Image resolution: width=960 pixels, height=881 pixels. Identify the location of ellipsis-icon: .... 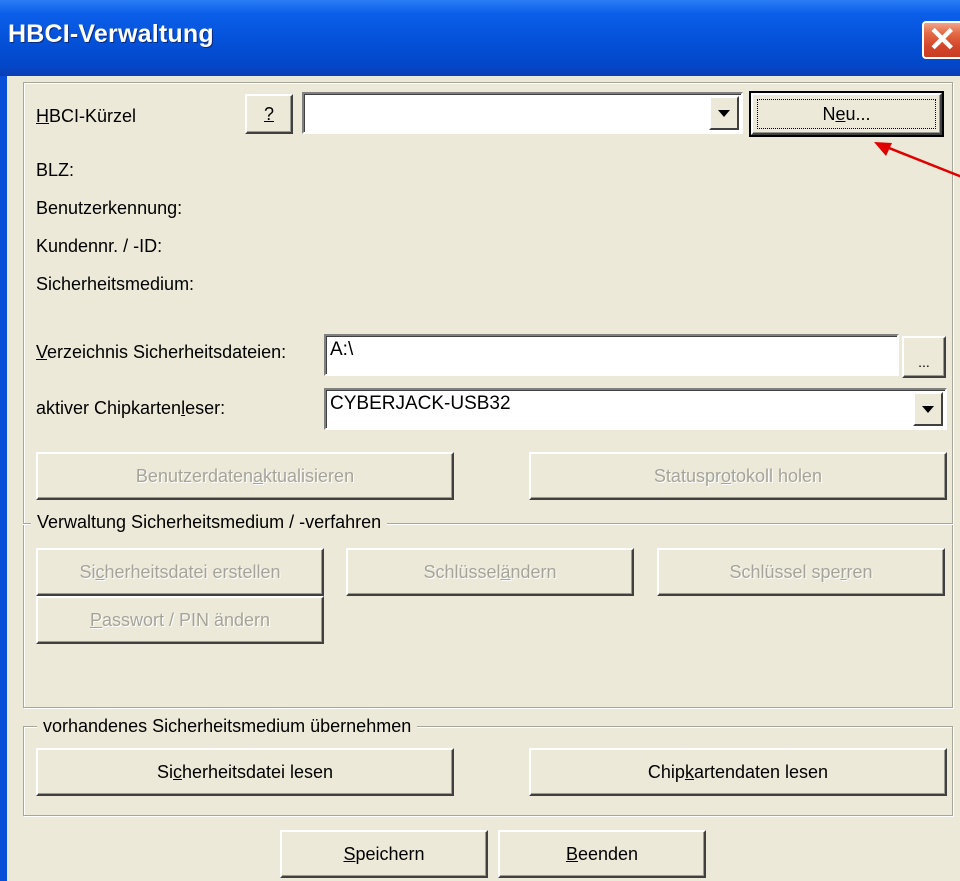
(924, 362).